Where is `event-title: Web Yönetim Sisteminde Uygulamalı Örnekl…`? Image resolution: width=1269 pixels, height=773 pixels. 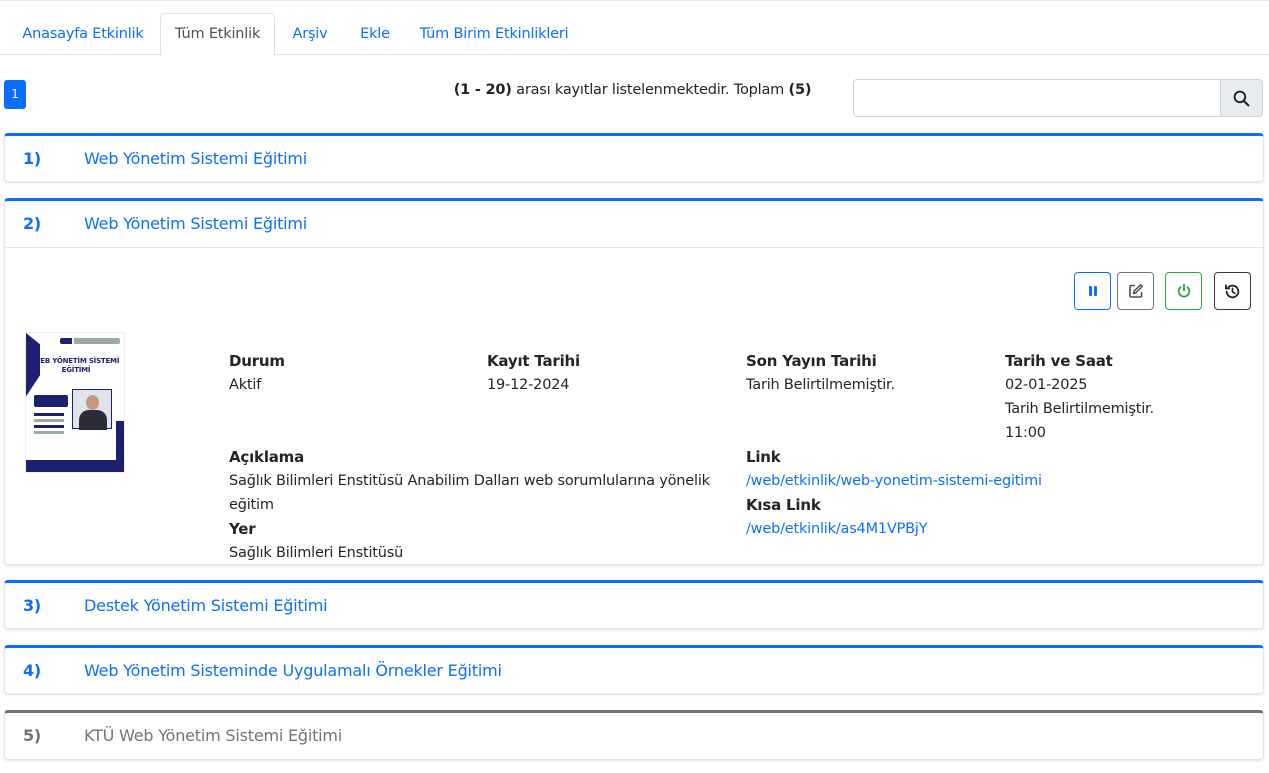 event-title: Web Yönetim Sisteminde Uygulamalı Örnekl… is located at coordinates (293, 670).